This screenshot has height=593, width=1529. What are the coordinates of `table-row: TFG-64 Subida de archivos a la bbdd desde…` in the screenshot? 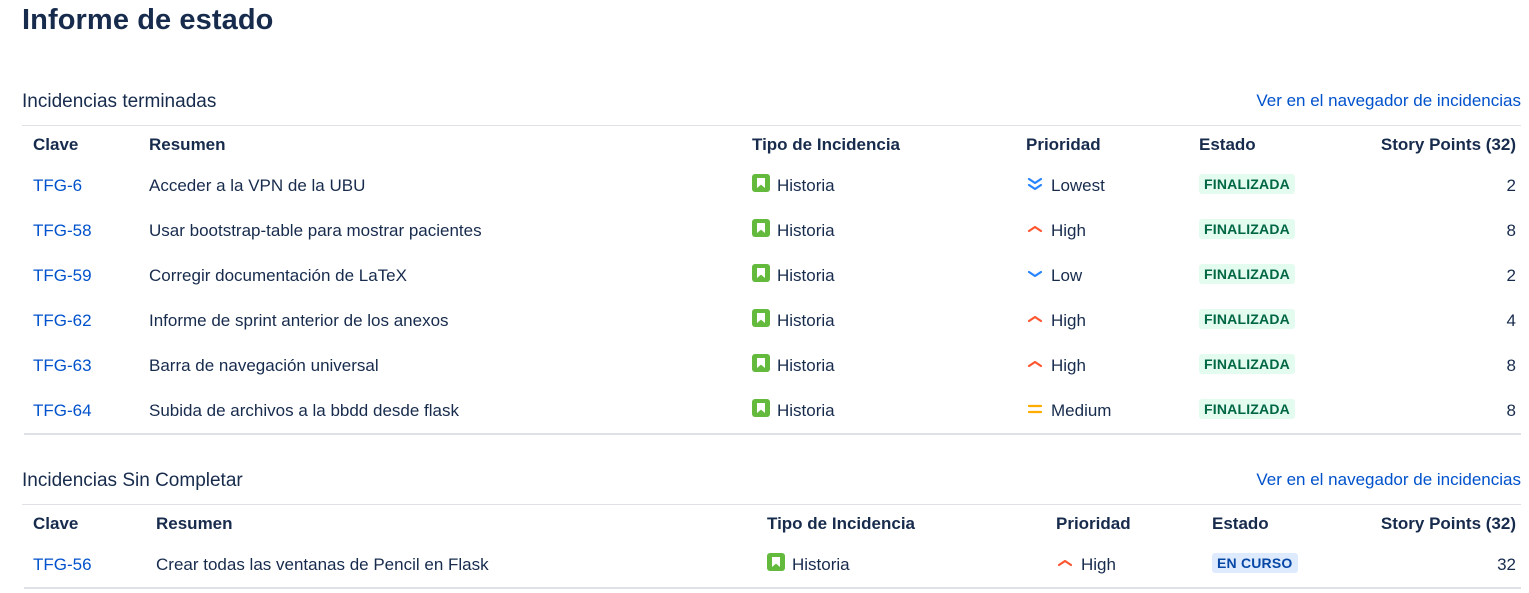 It's located at (772, 411).